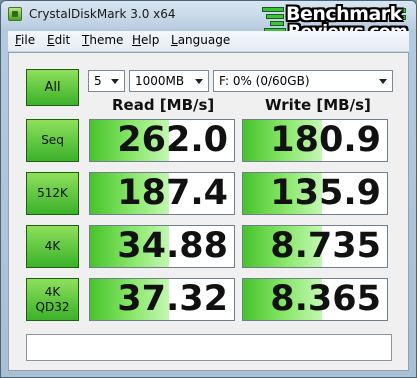 This screenshot has width=417, height=378. I want to click on row-button-label: 512K, so click(52, 193).